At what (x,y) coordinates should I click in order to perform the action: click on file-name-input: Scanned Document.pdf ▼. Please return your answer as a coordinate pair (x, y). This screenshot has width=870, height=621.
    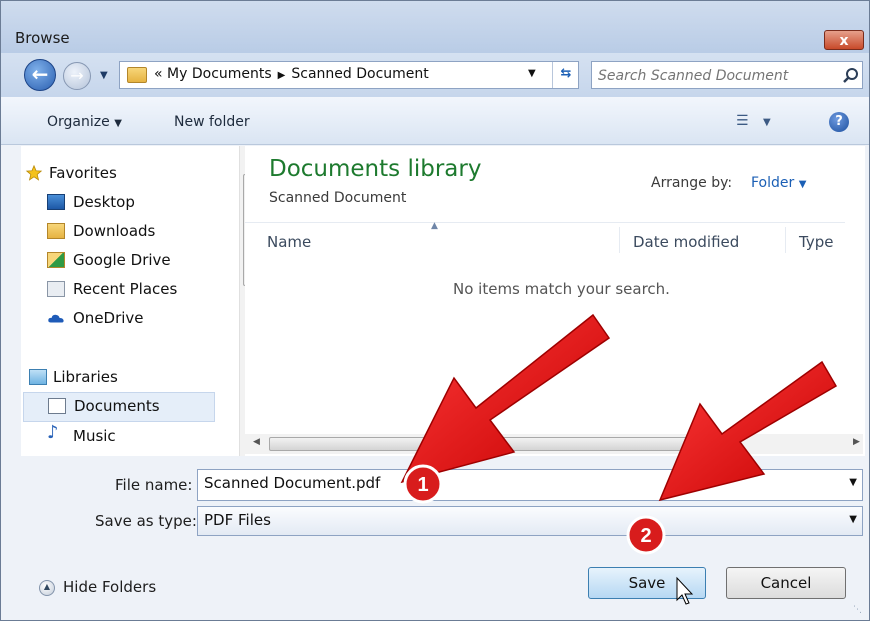
    Looking at the image, I should click on (530, 485).